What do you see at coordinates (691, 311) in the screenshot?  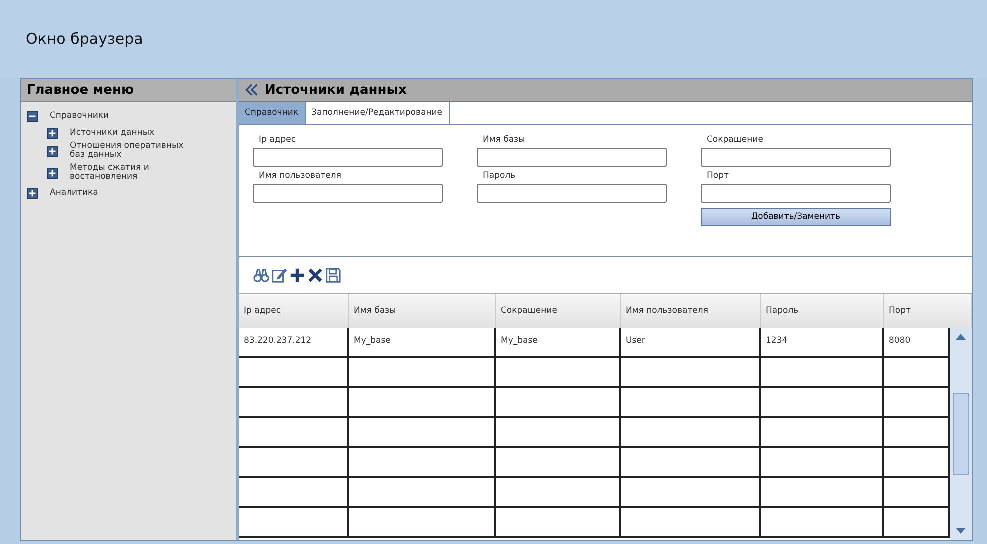 I see `column-header: Имя пользователя` at bounding box center [691, 311].